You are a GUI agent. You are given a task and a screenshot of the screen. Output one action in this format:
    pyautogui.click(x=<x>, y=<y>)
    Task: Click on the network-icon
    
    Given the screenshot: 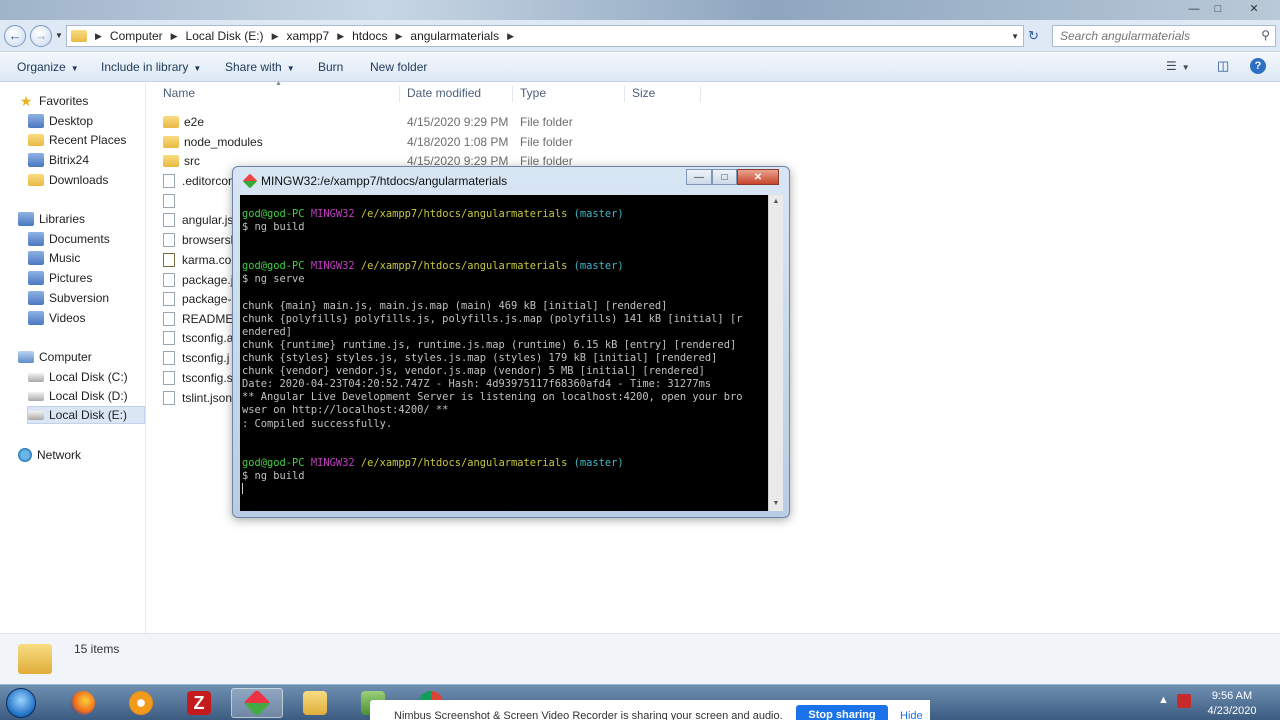 What is the action you would take?
    pyautogui.click(x=25, y=455)
    